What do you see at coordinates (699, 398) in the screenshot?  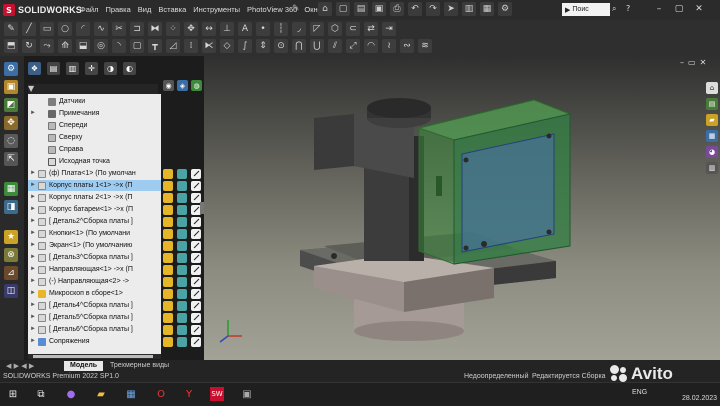 I see `clock-date: 28.02.2023` at bounding box center [699, 398].